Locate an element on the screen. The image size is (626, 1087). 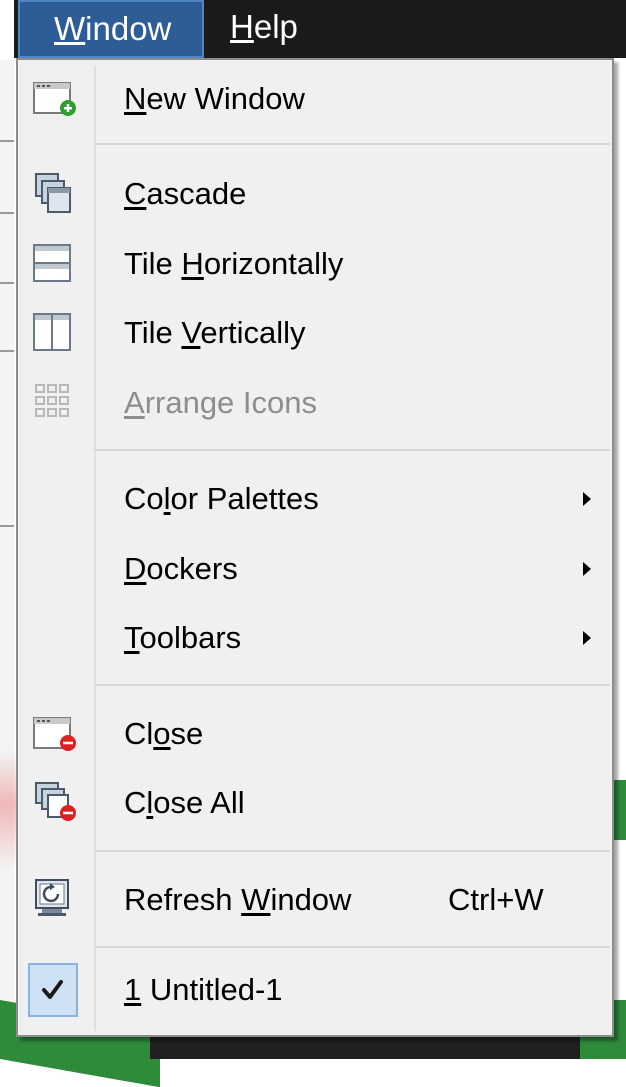
menu-item-label: Cascade is located at coordinates (185, 193).